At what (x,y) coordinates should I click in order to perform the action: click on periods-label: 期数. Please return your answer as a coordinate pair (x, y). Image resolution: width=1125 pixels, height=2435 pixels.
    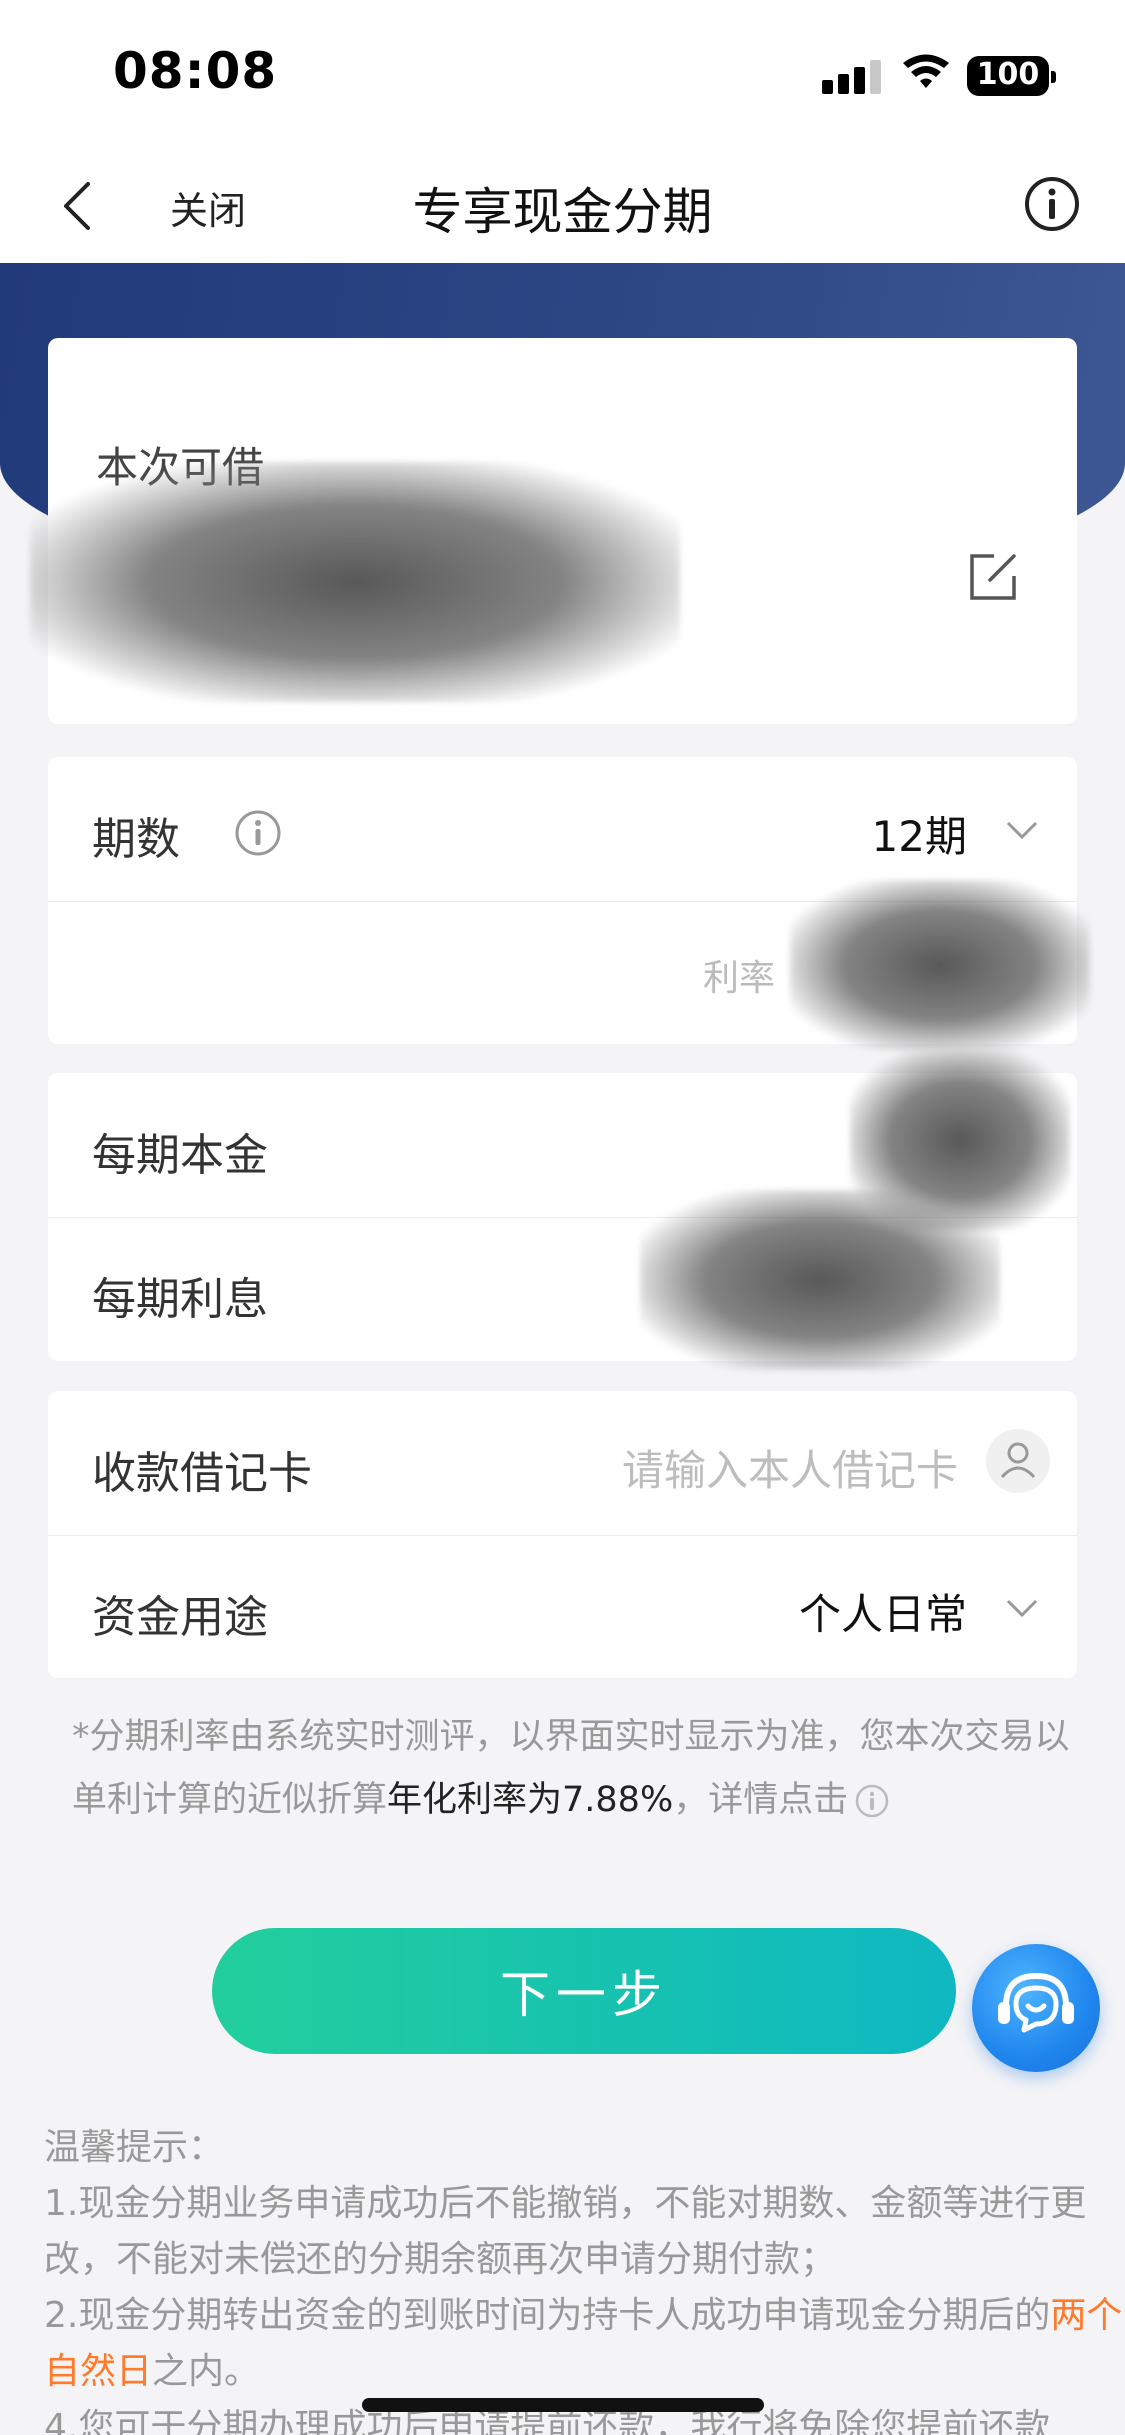
    Looking at the image, I should click on (136, 839).